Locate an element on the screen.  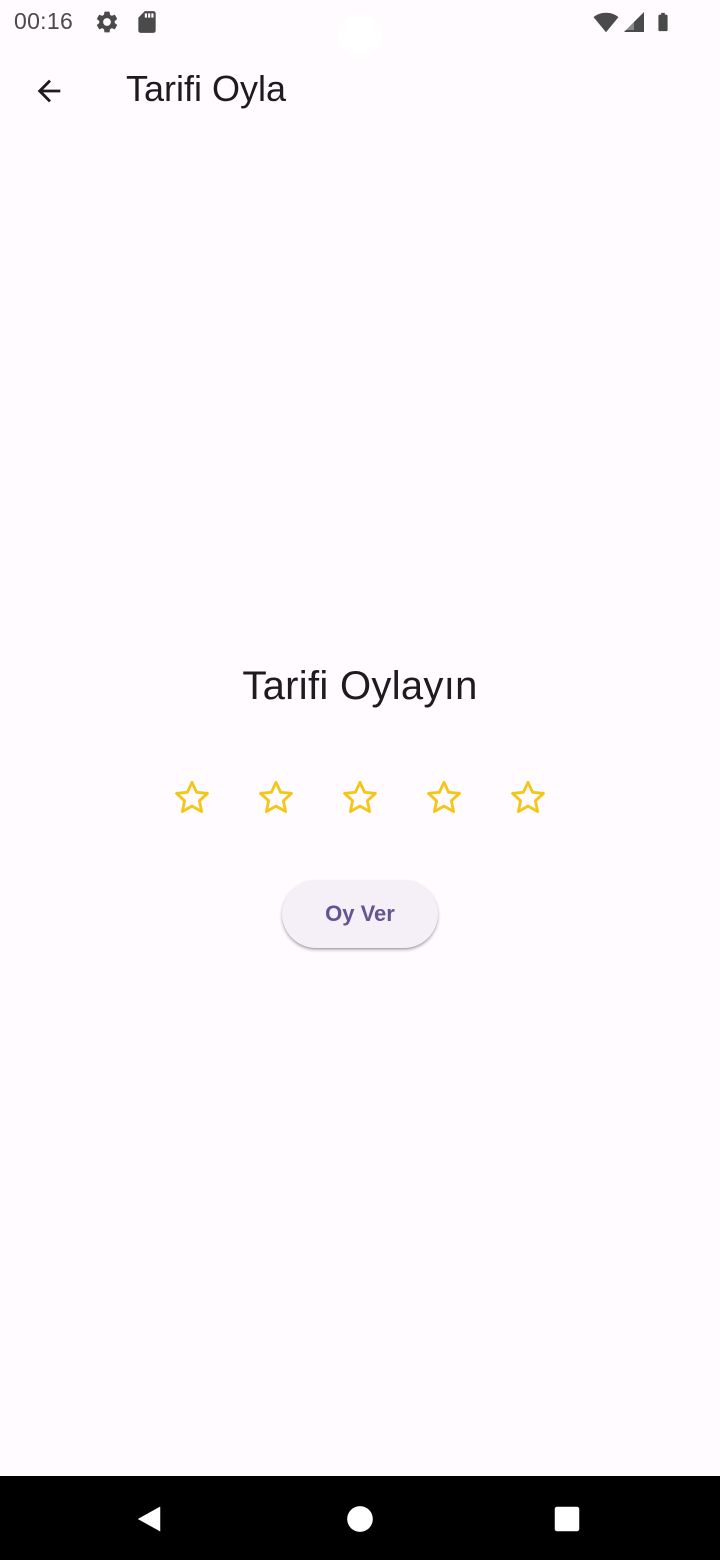
star-rating is located at coordinates (360, 798).